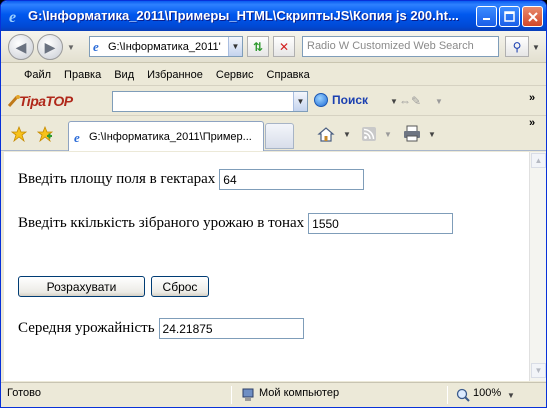  I want to click on tiptop-logo: TipaTOP, so click(46, 101).